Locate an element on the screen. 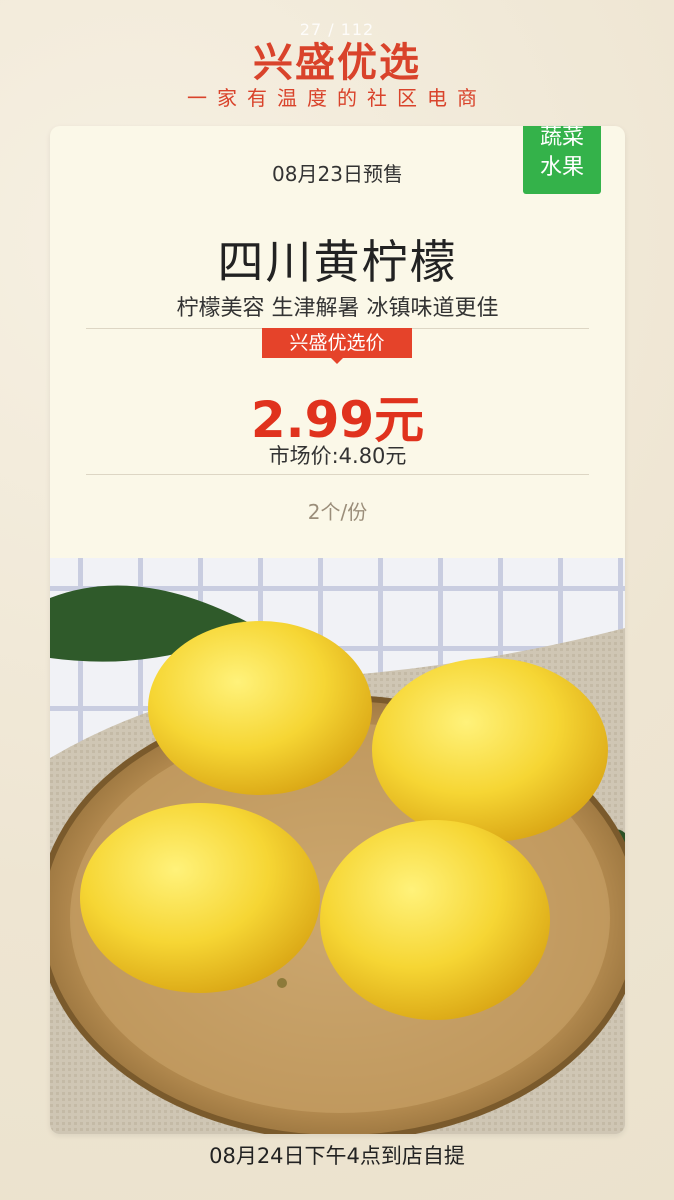 This screenshot has height=1200, width=674. brand-slogan: 一家有温度的社区电商 is located at coordinates (337, 98).